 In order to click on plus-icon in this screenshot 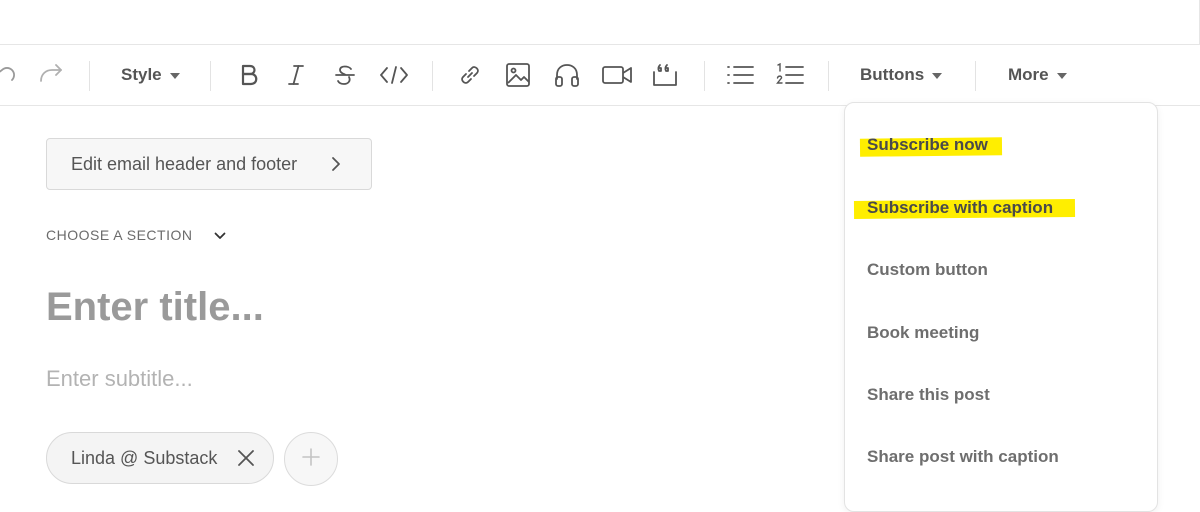, I will do `click(311, 459)`.